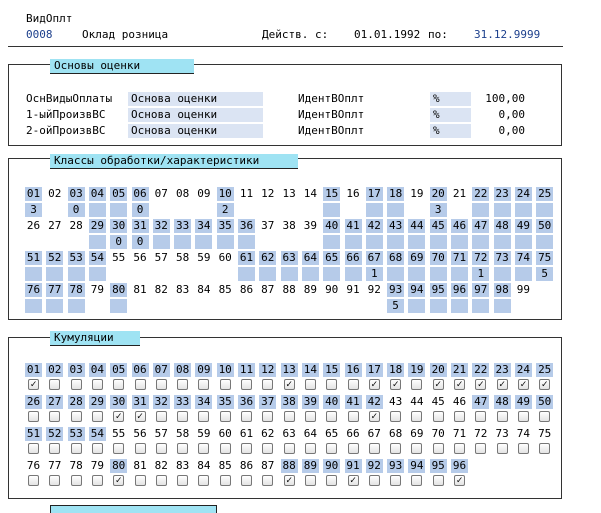 The height and width of the screenshot is (513, 601). What do you see at coordinates (501, 131) in the screenshot?
I see `basis-percent-value: 0,00` at bounding box center [501, 131].